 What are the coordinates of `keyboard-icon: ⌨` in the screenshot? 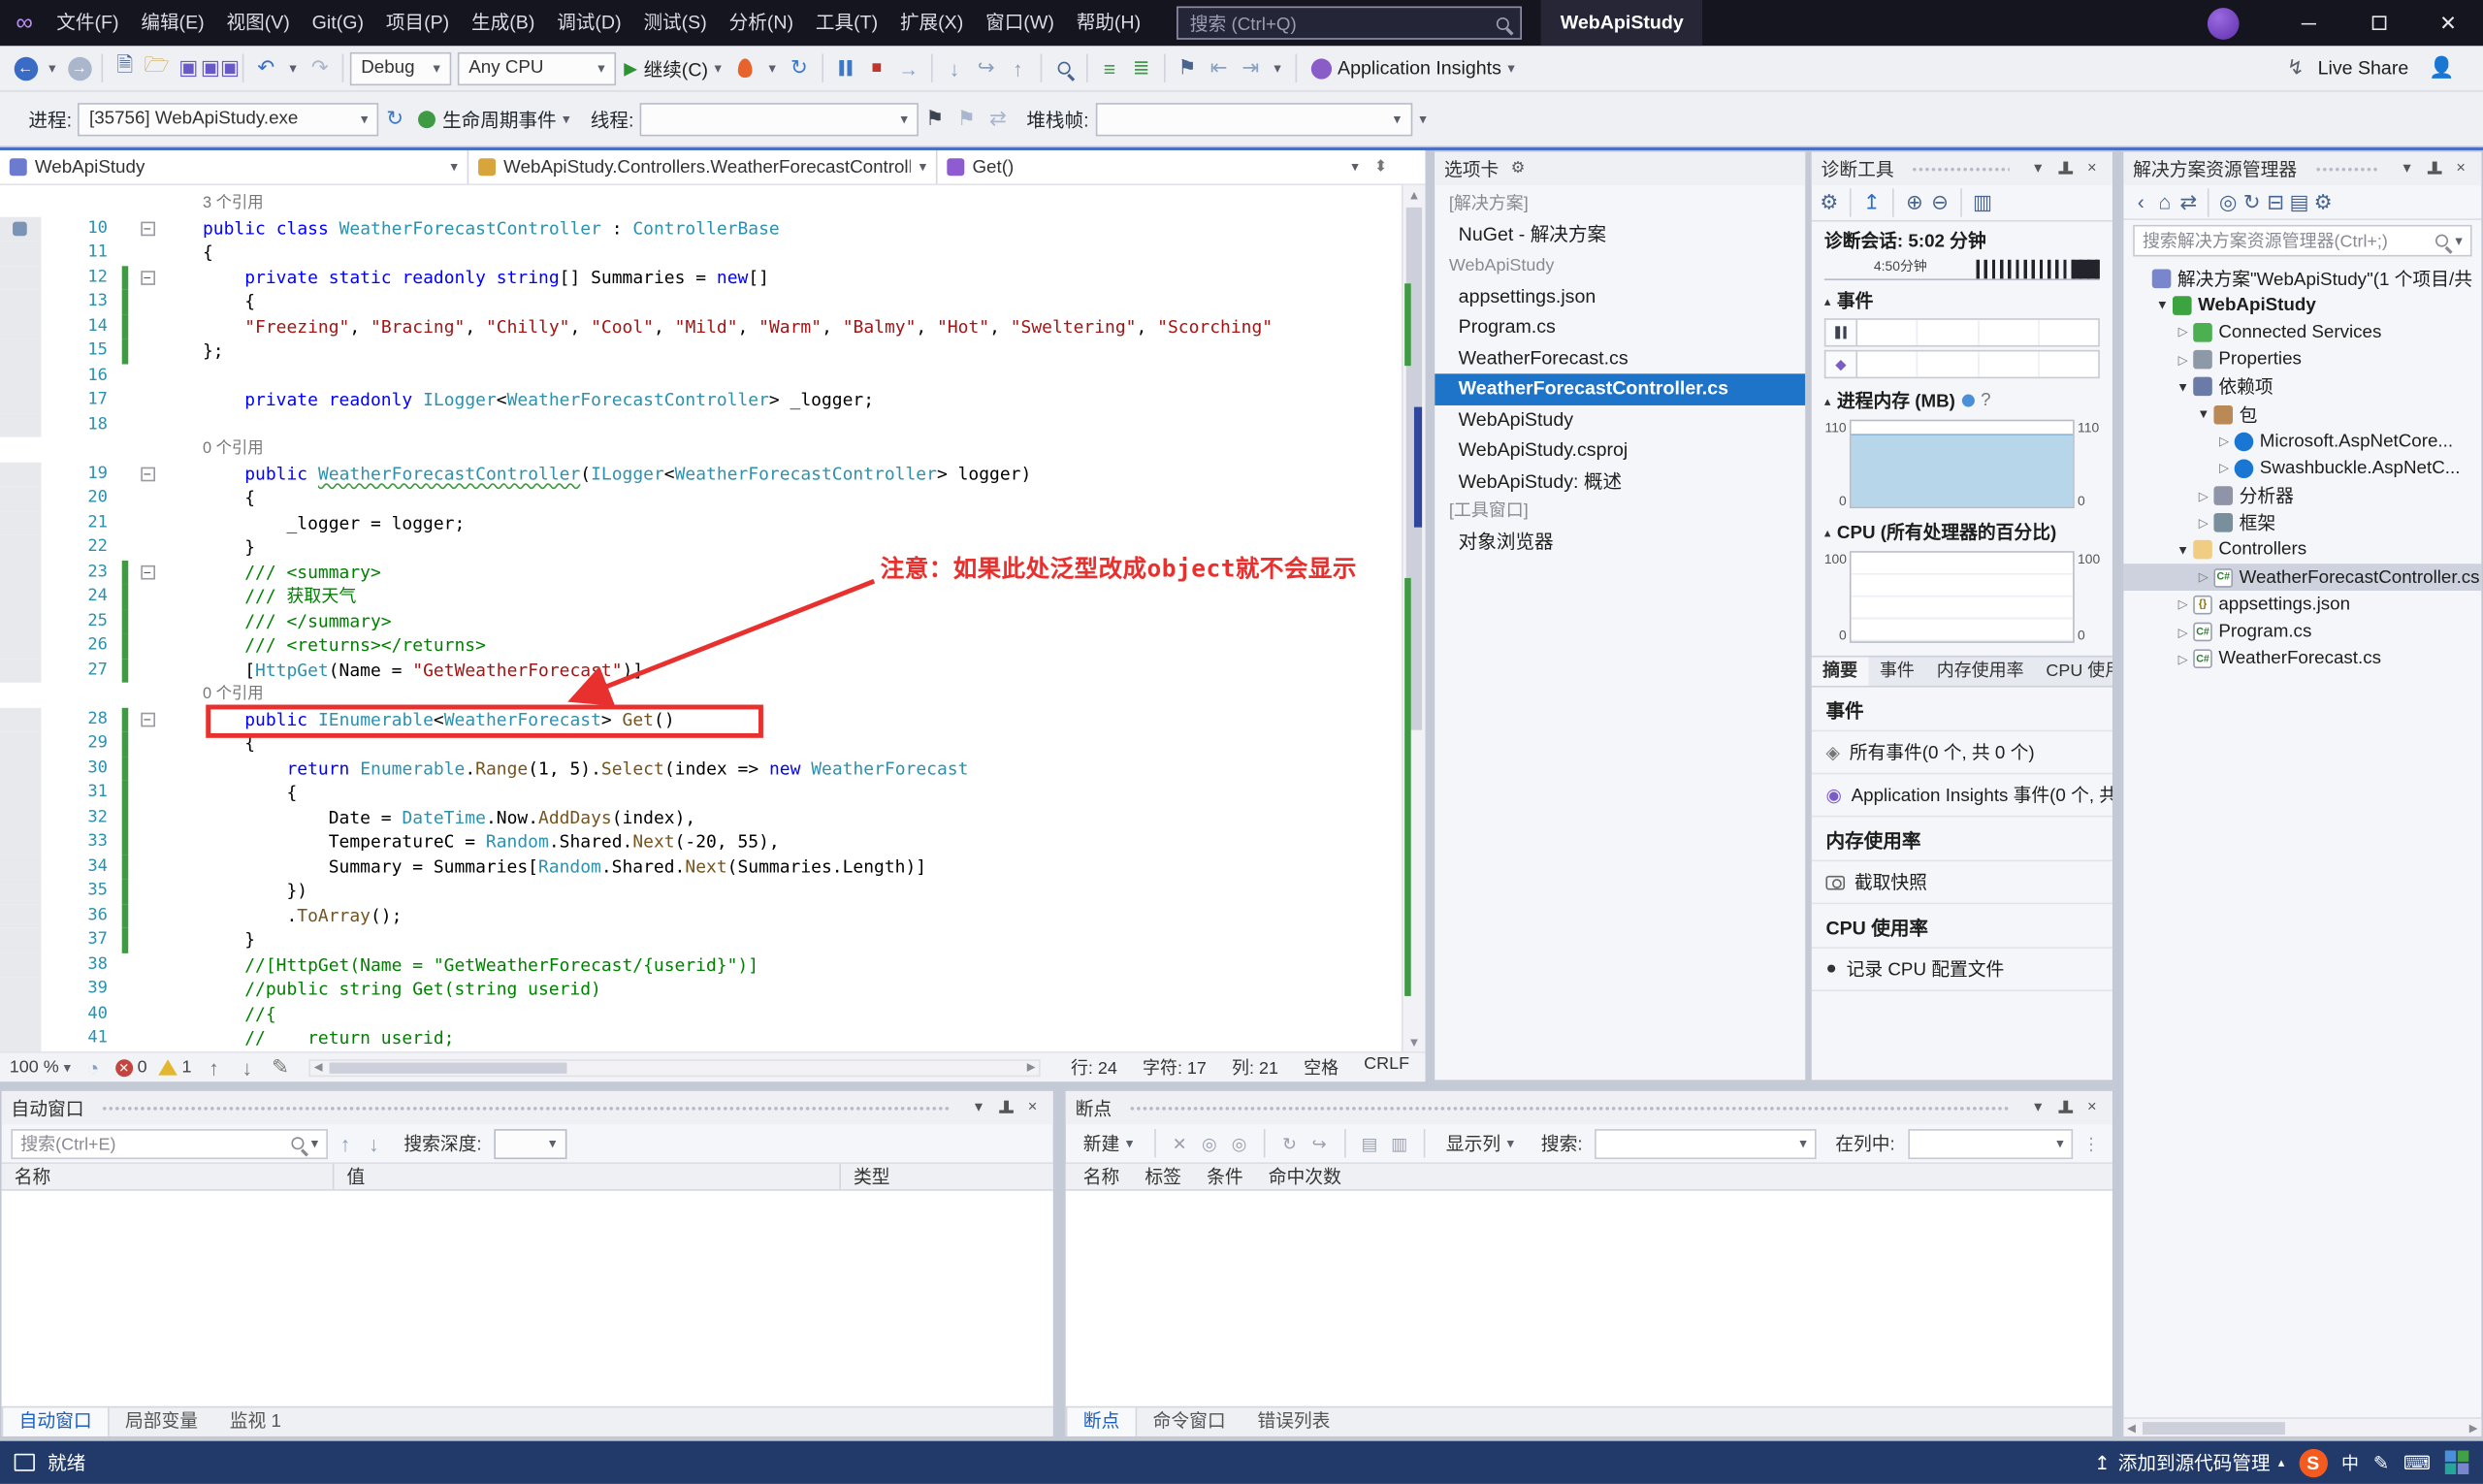 It's located at (2417, 1462).